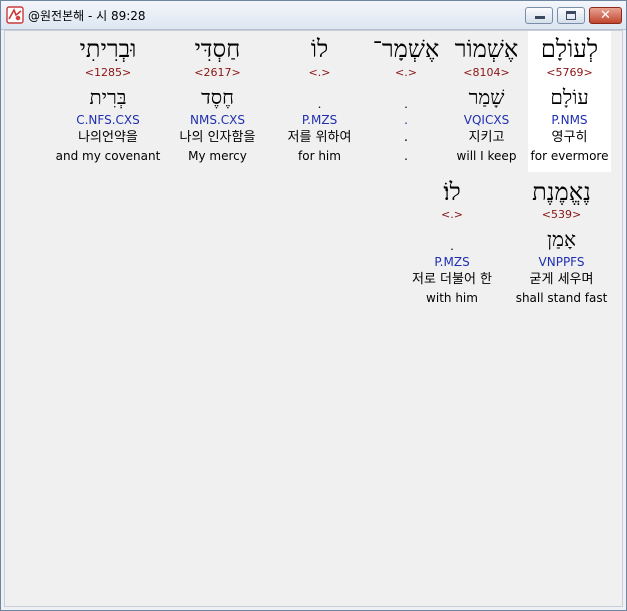  I want to click on english-gloss: with him, so click(452, 298).